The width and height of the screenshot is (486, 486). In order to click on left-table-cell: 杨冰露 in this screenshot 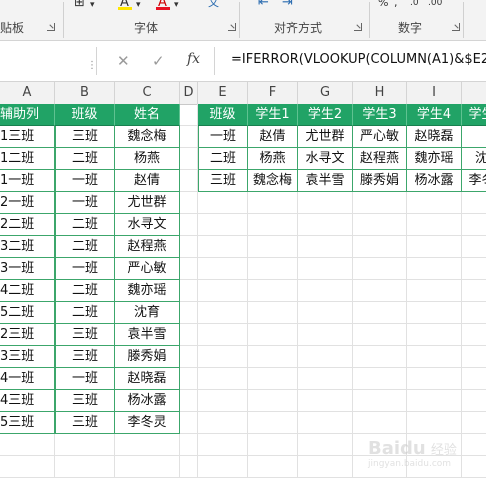, I will do `click(147, 401)`.